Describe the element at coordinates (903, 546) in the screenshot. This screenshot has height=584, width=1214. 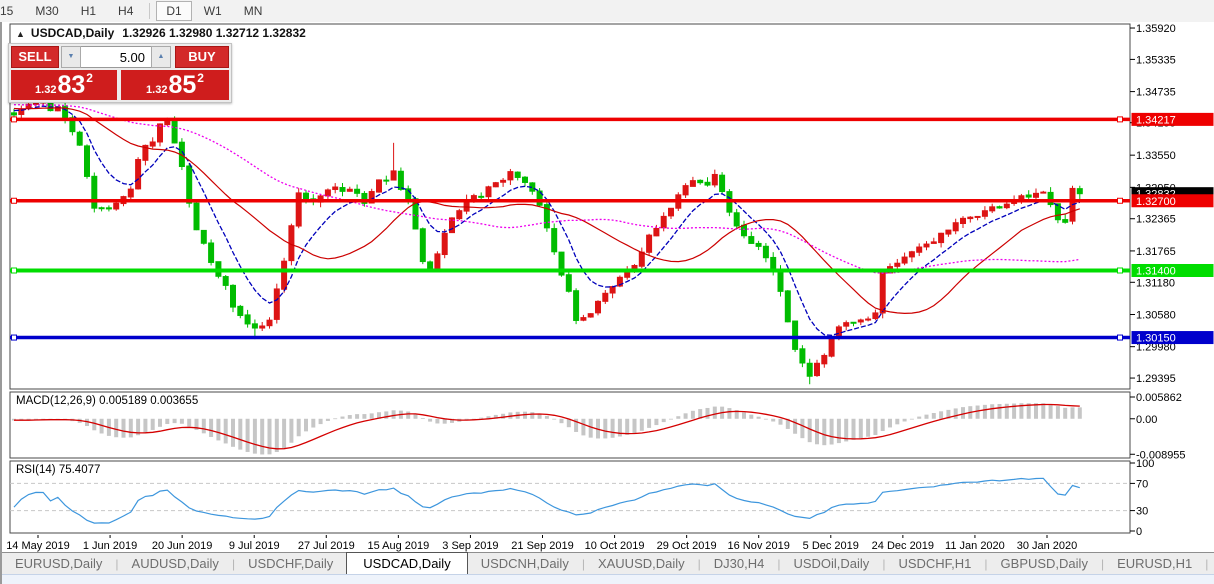
I see `date-label: 24 Dec 2019` at that location.